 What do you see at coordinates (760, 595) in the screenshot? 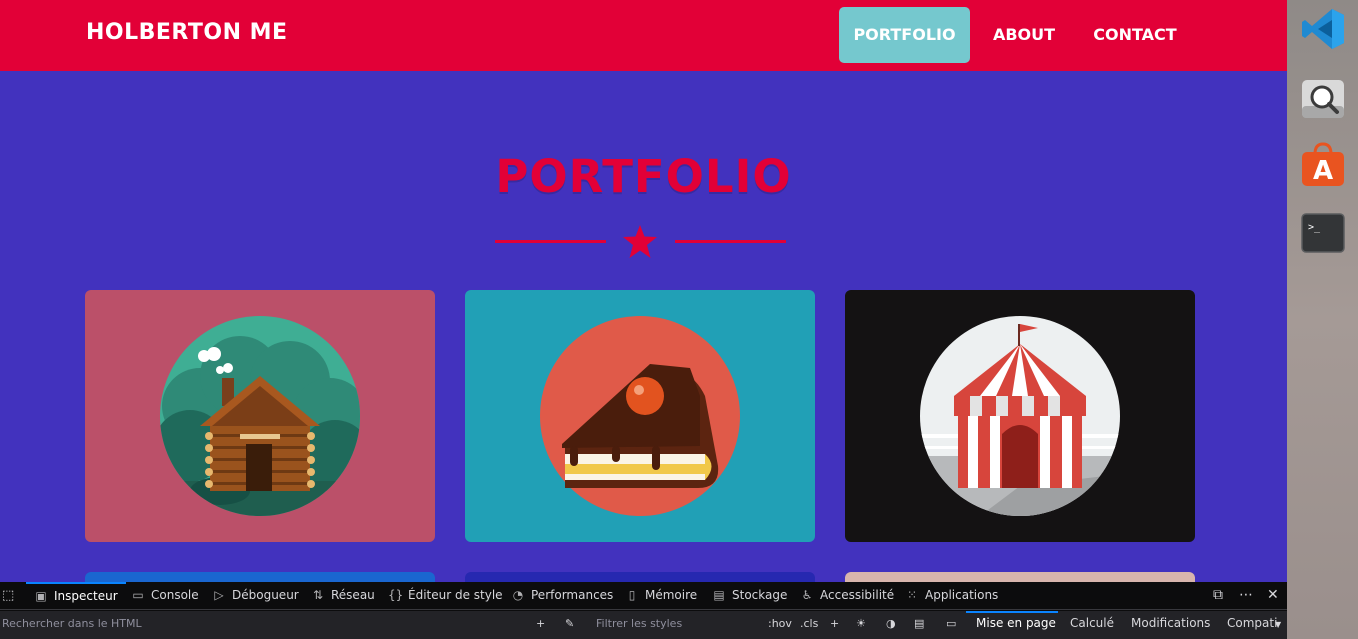
I see `devtools-tab-label: Stockage` at bounding box center [760, 595].